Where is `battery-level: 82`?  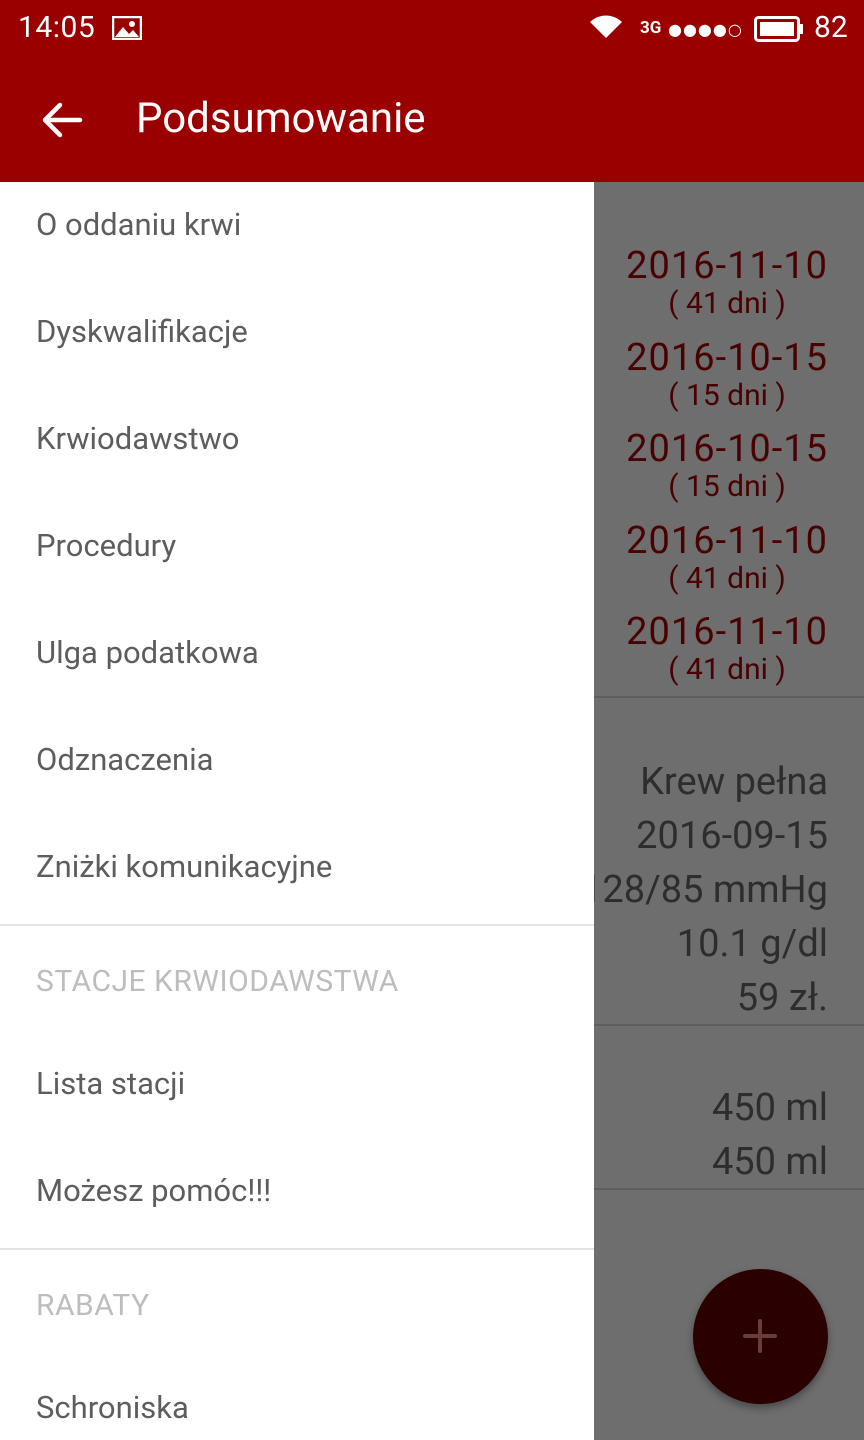
battery-level: 82 is located at coordinates (831, 27).